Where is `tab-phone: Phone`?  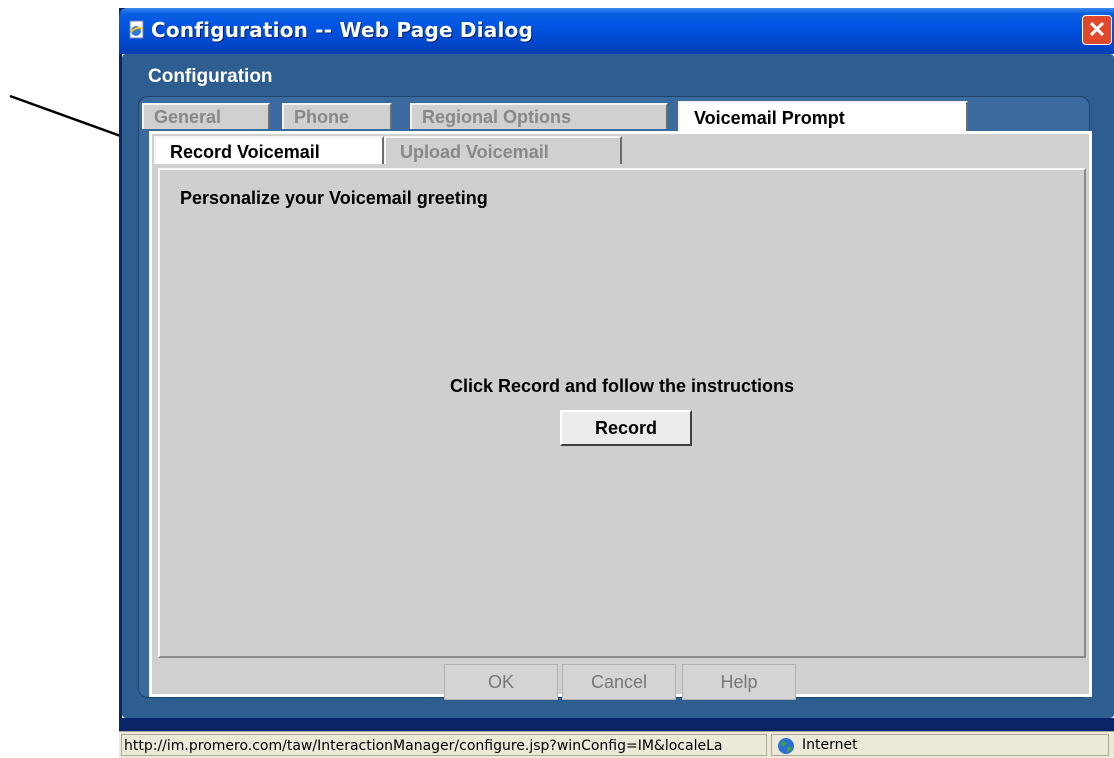
tab-phone: Phone is located at coordinates (337, 116).